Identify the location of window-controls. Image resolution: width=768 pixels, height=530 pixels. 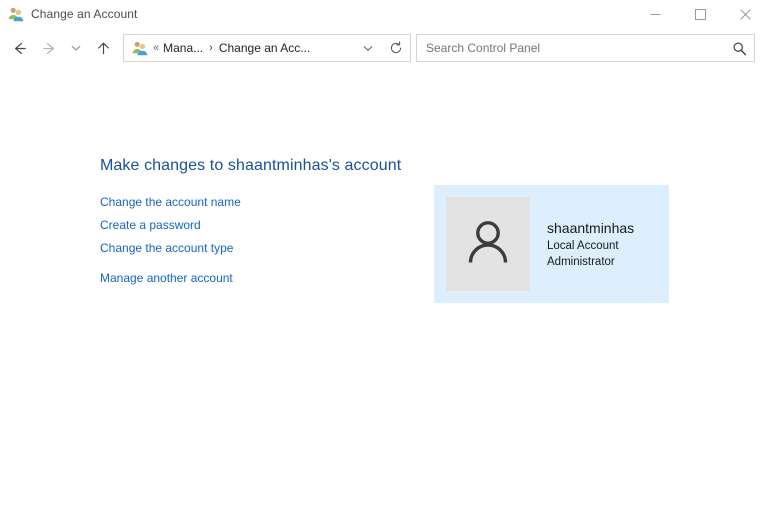
(700, 14).